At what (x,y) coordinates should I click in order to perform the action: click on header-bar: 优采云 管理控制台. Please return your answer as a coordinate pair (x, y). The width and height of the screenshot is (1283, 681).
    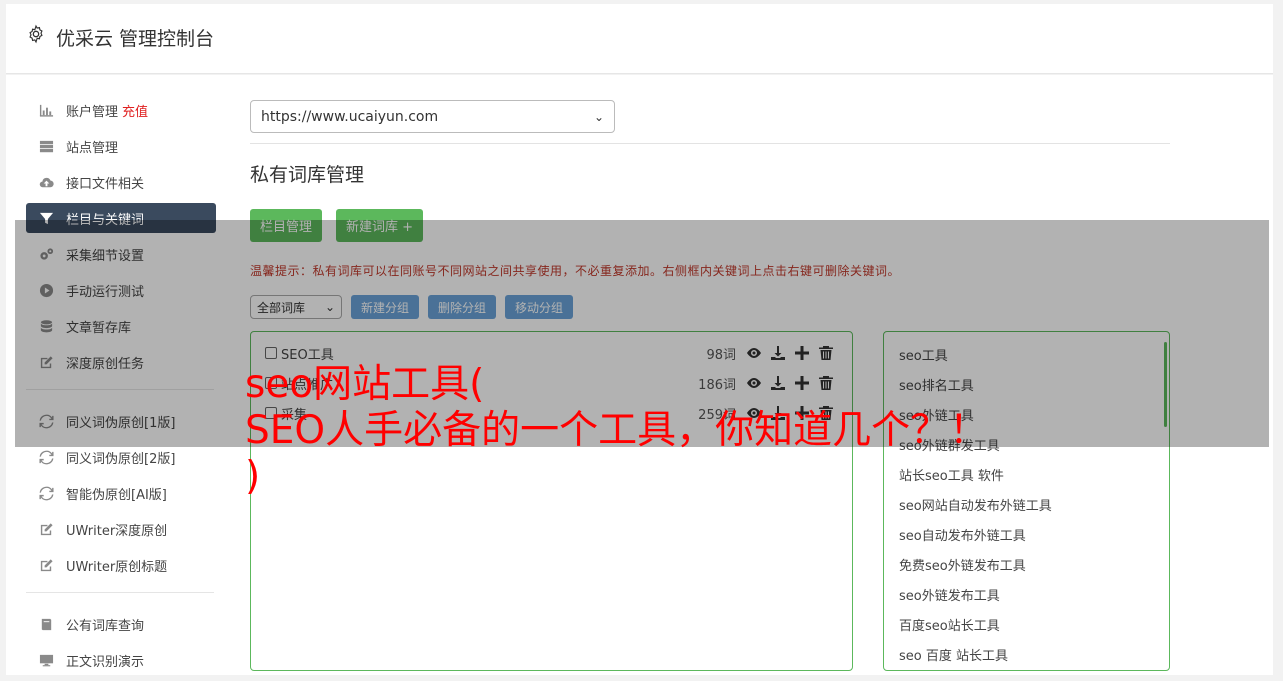
    Looking at the image, I should click on (639, 39).